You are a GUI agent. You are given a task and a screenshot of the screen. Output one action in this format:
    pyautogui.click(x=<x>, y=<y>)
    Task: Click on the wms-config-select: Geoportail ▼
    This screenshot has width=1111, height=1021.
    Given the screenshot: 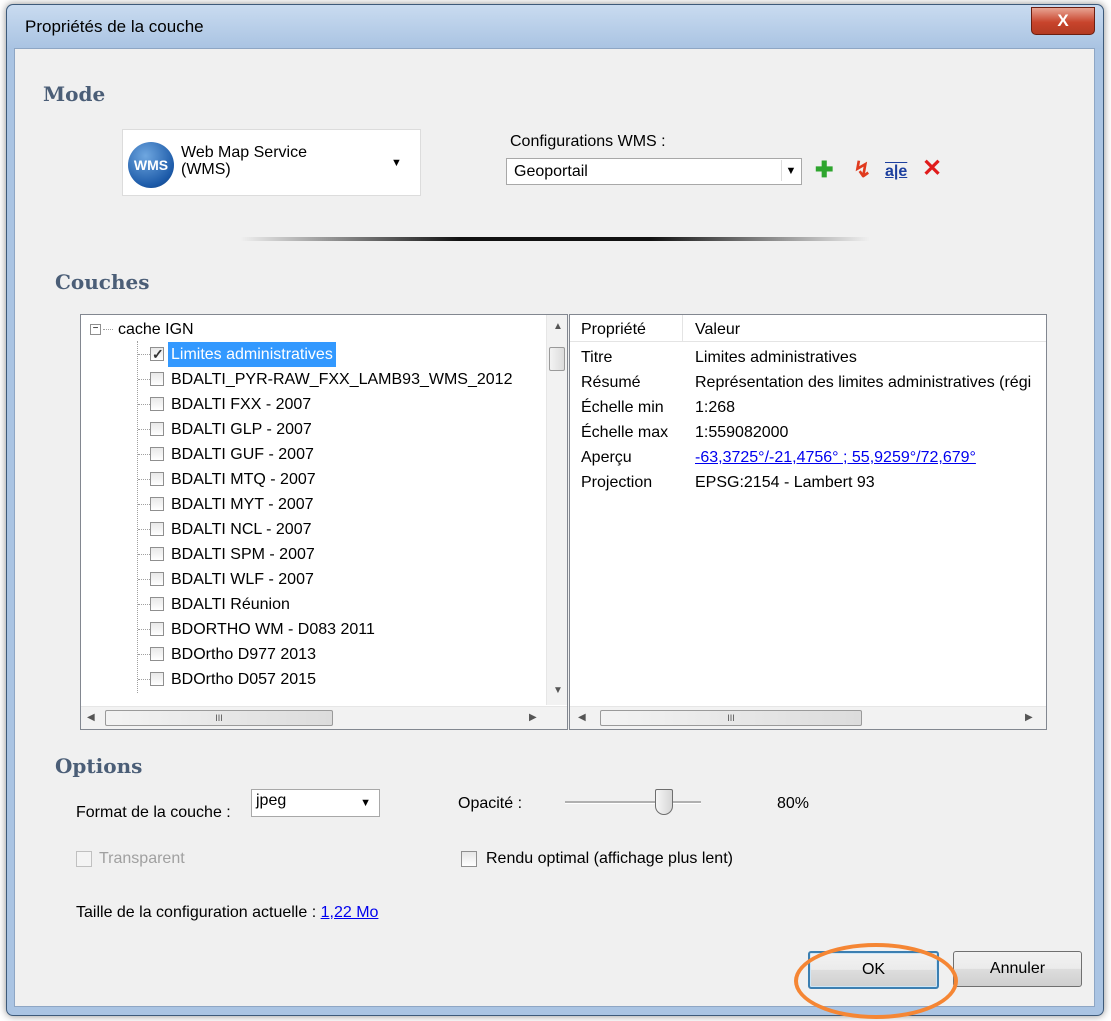 What is the action you would take?
    pyautogui.click(x=654, y=171)
    